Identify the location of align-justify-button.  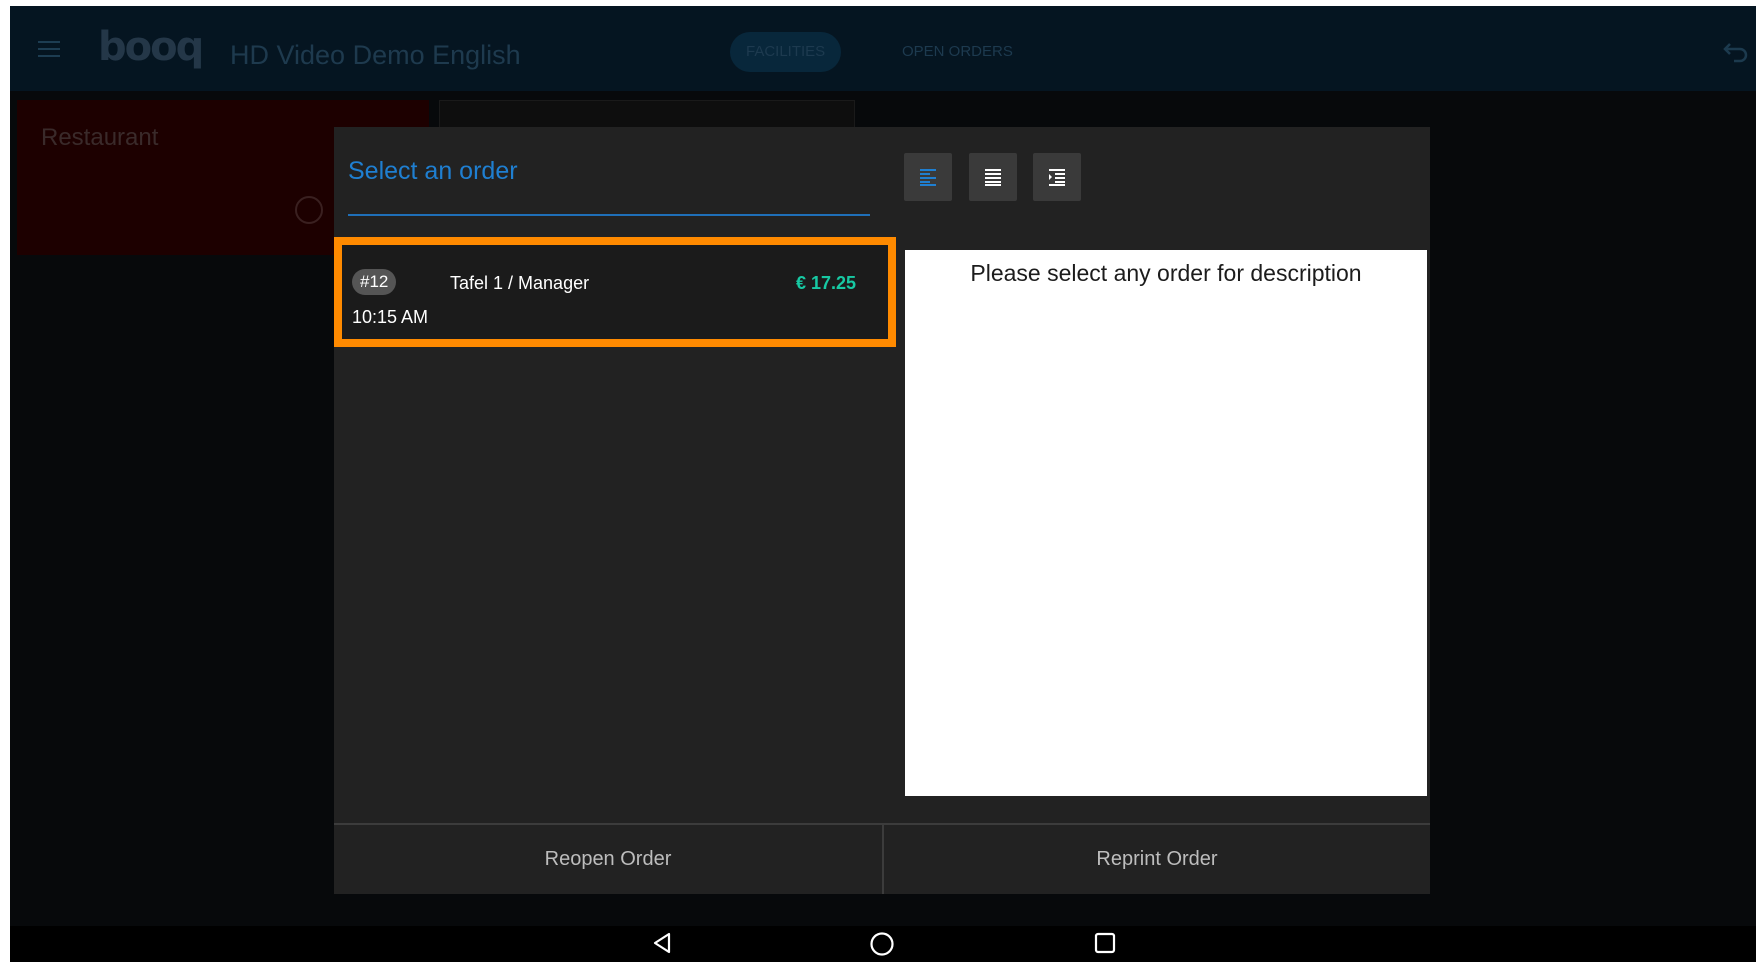
(993, 177).